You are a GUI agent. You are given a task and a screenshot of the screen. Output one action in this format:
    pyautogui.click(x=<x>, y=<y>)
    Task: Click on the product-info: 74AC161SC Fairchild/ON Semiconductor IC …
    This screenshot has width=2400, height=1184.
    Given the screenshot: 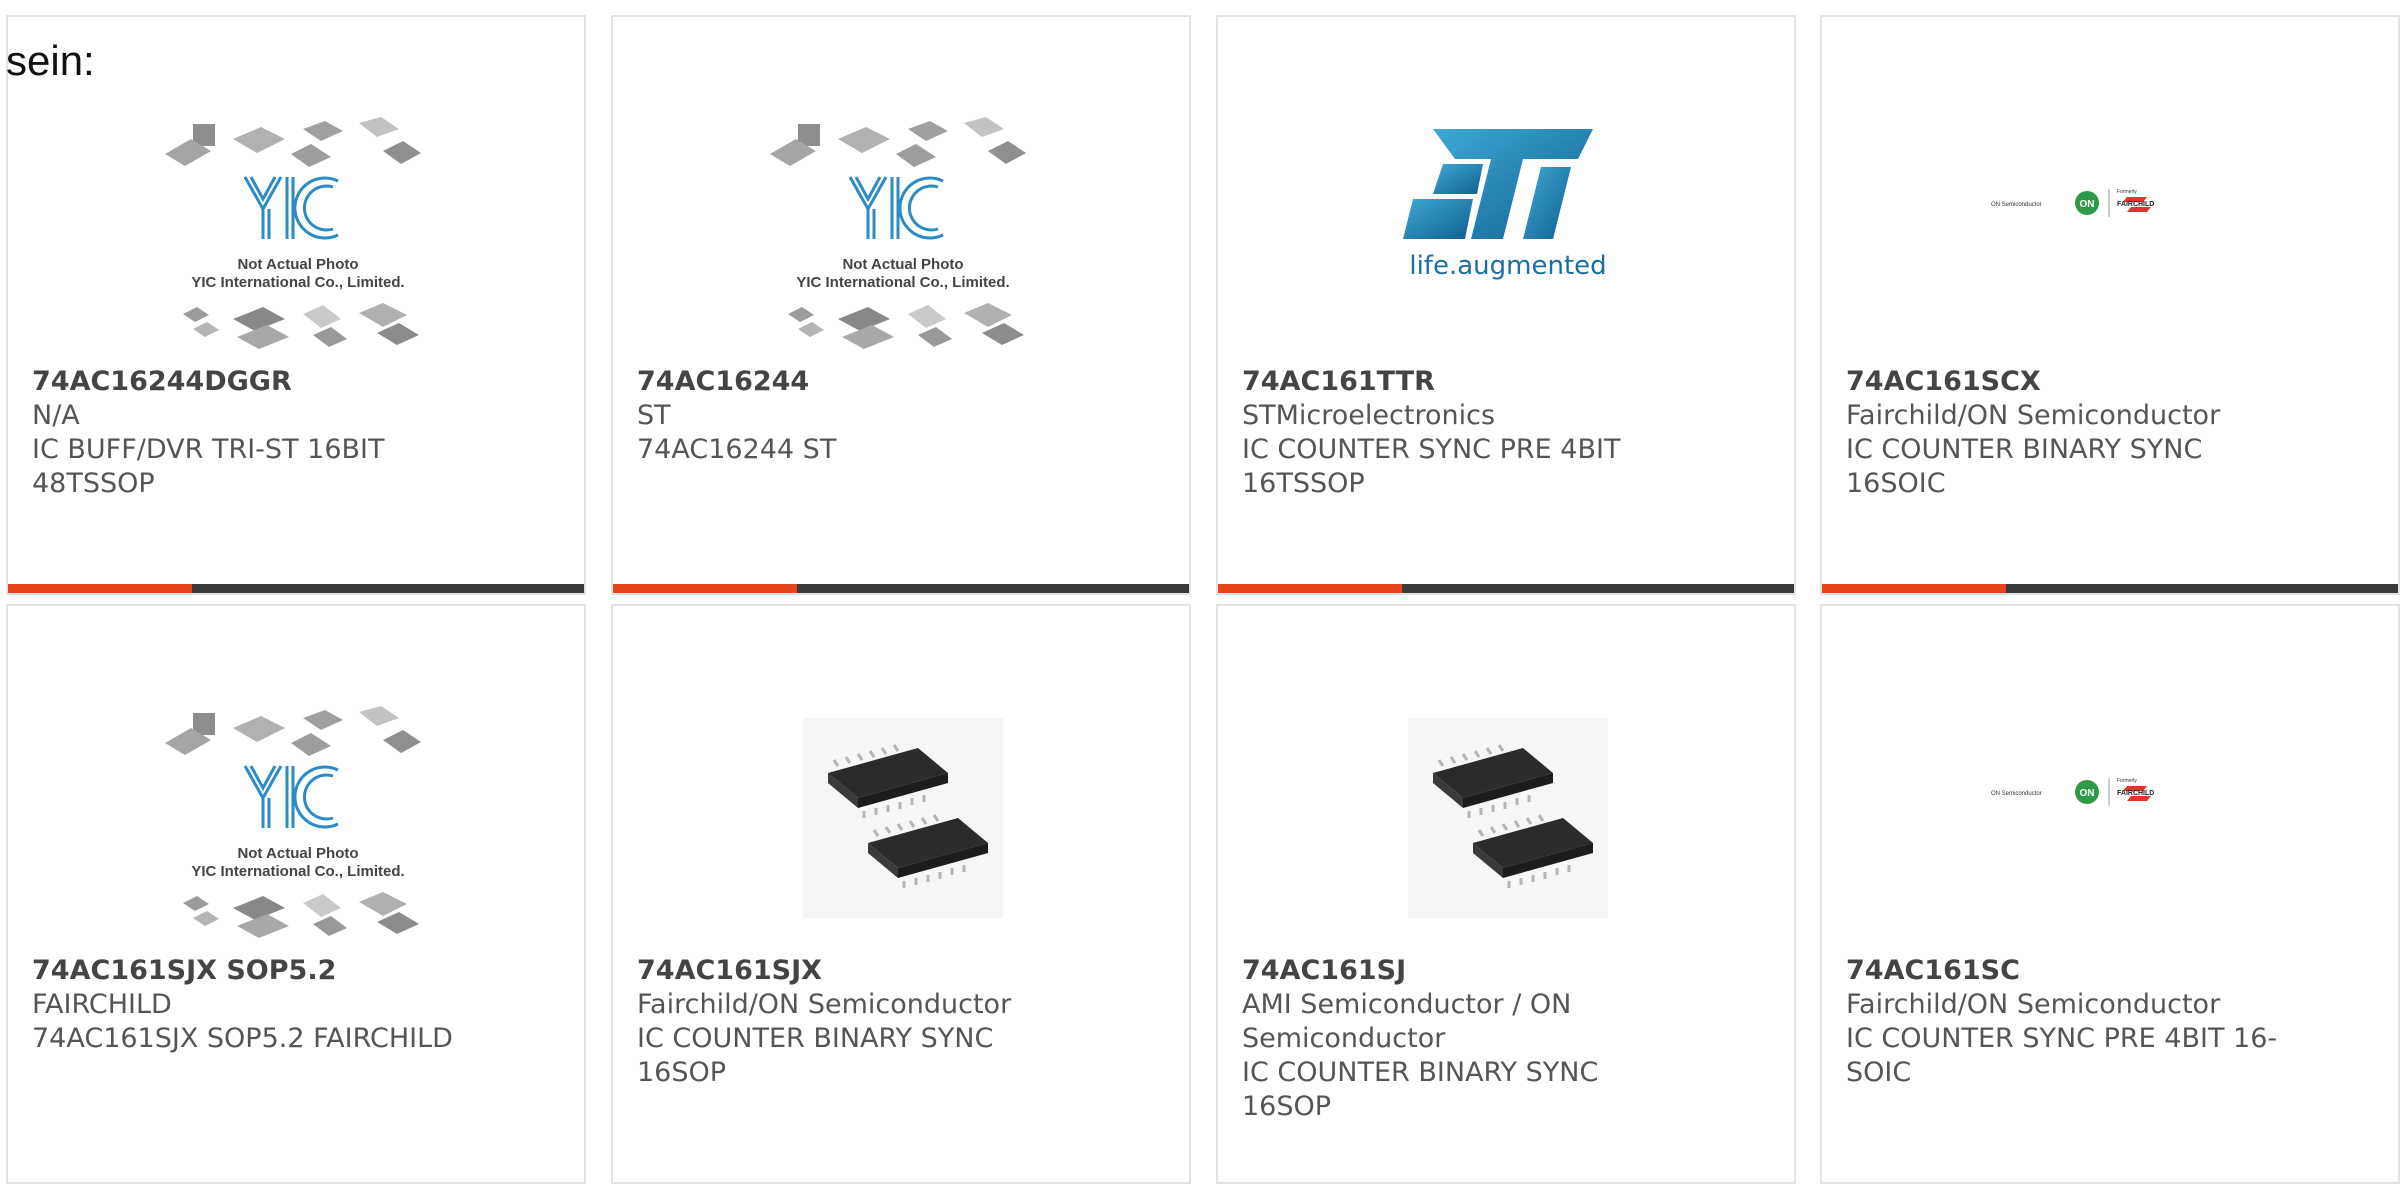 What is the action you would take?
    pyautogui.click(x=2107, y=1022)
    